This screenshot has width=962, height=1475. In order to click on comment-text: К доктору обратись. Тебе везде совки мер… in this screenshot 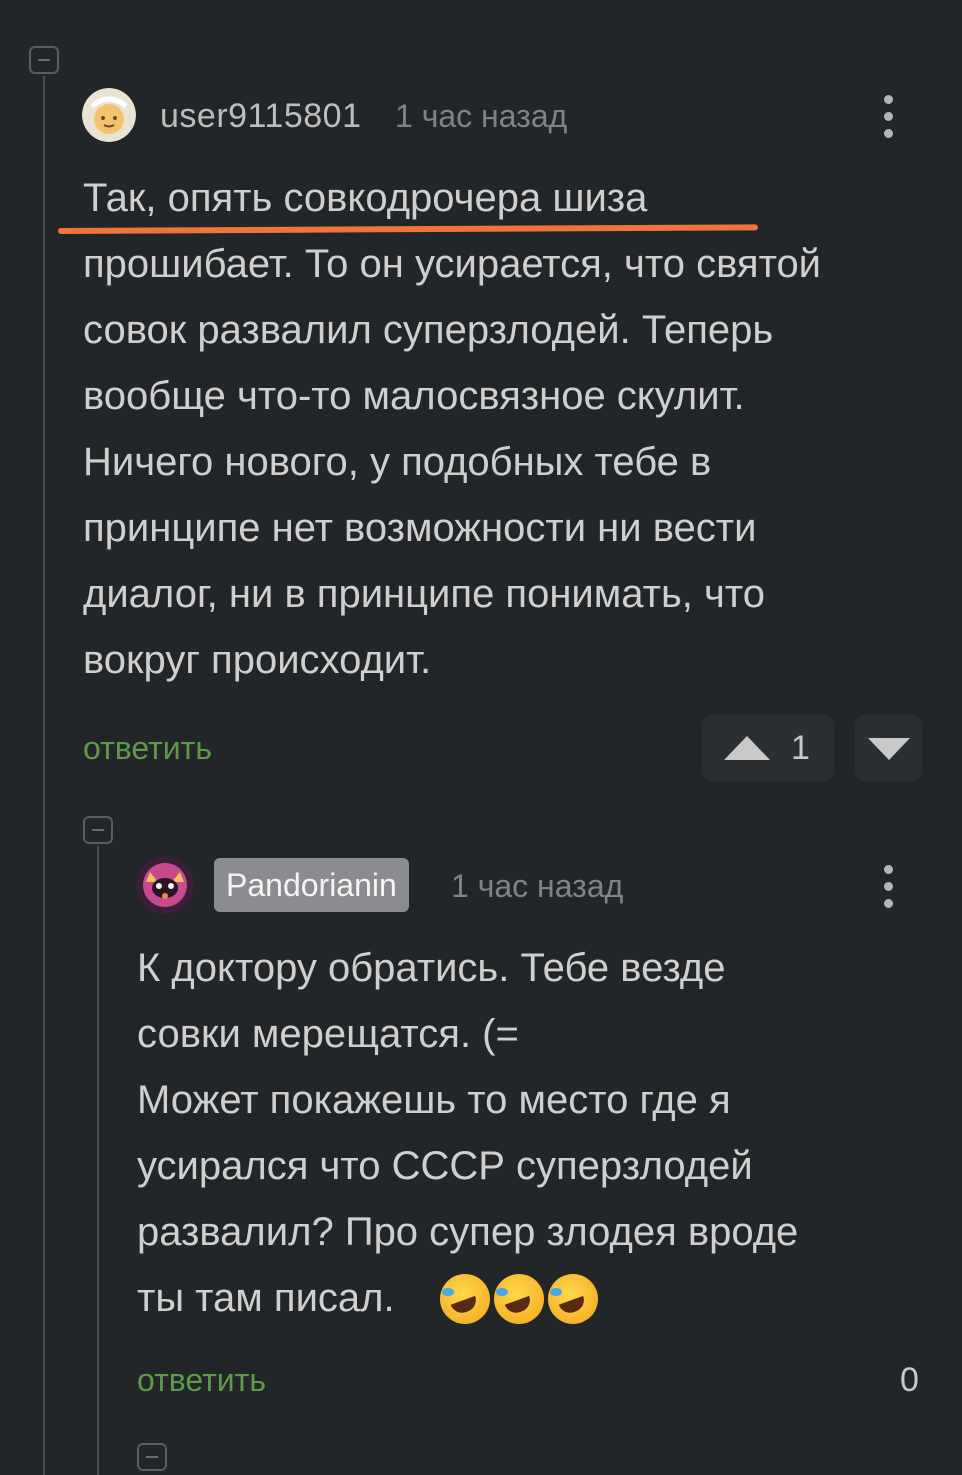, I will do `click(468, 1100)`.